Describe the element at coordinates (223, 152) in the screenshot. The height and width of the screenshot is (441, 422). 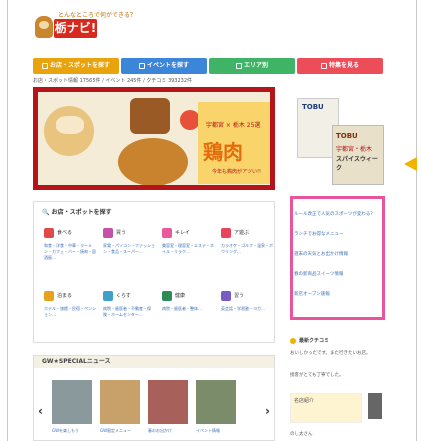
I see `hero-title: 鶏肉` at that location.